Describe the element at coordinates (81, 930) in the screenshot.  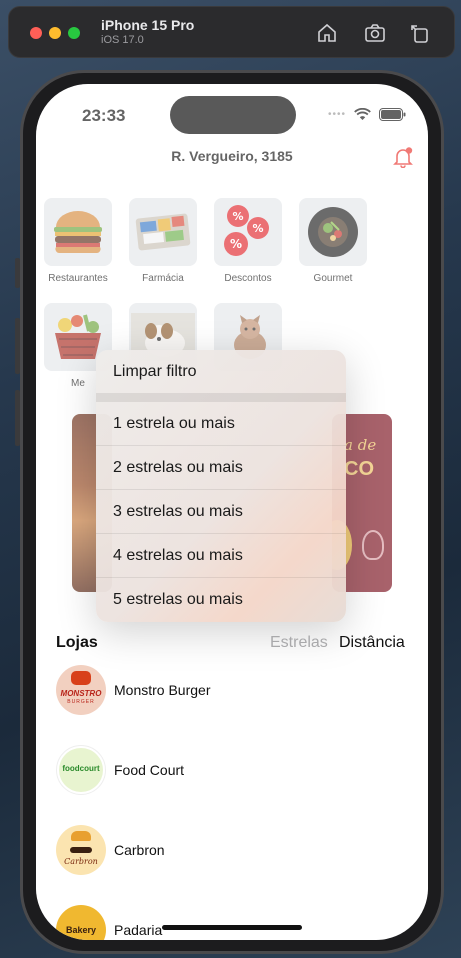
I see `logo-text: Bakery` at that location.